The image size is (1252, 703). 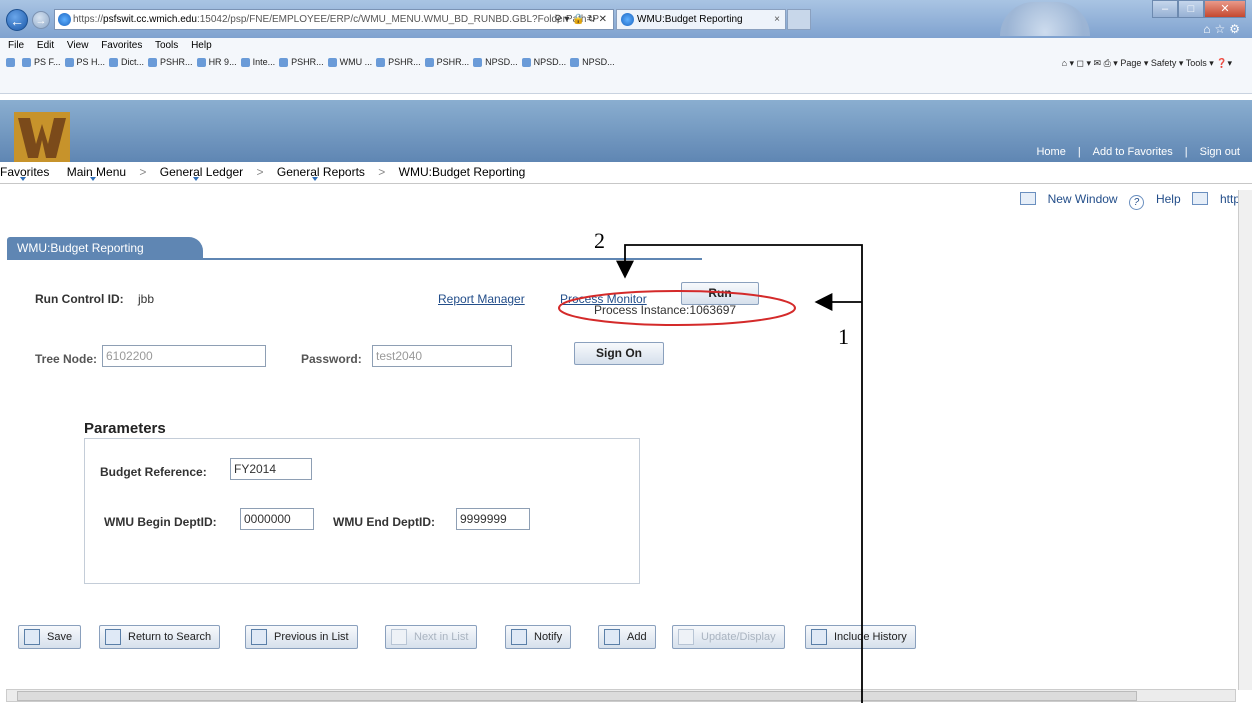 What do you see at coordinates (843, 336) in the screenshot?
I see `annotation-step-1: 1` at bounding box center [843, 336].